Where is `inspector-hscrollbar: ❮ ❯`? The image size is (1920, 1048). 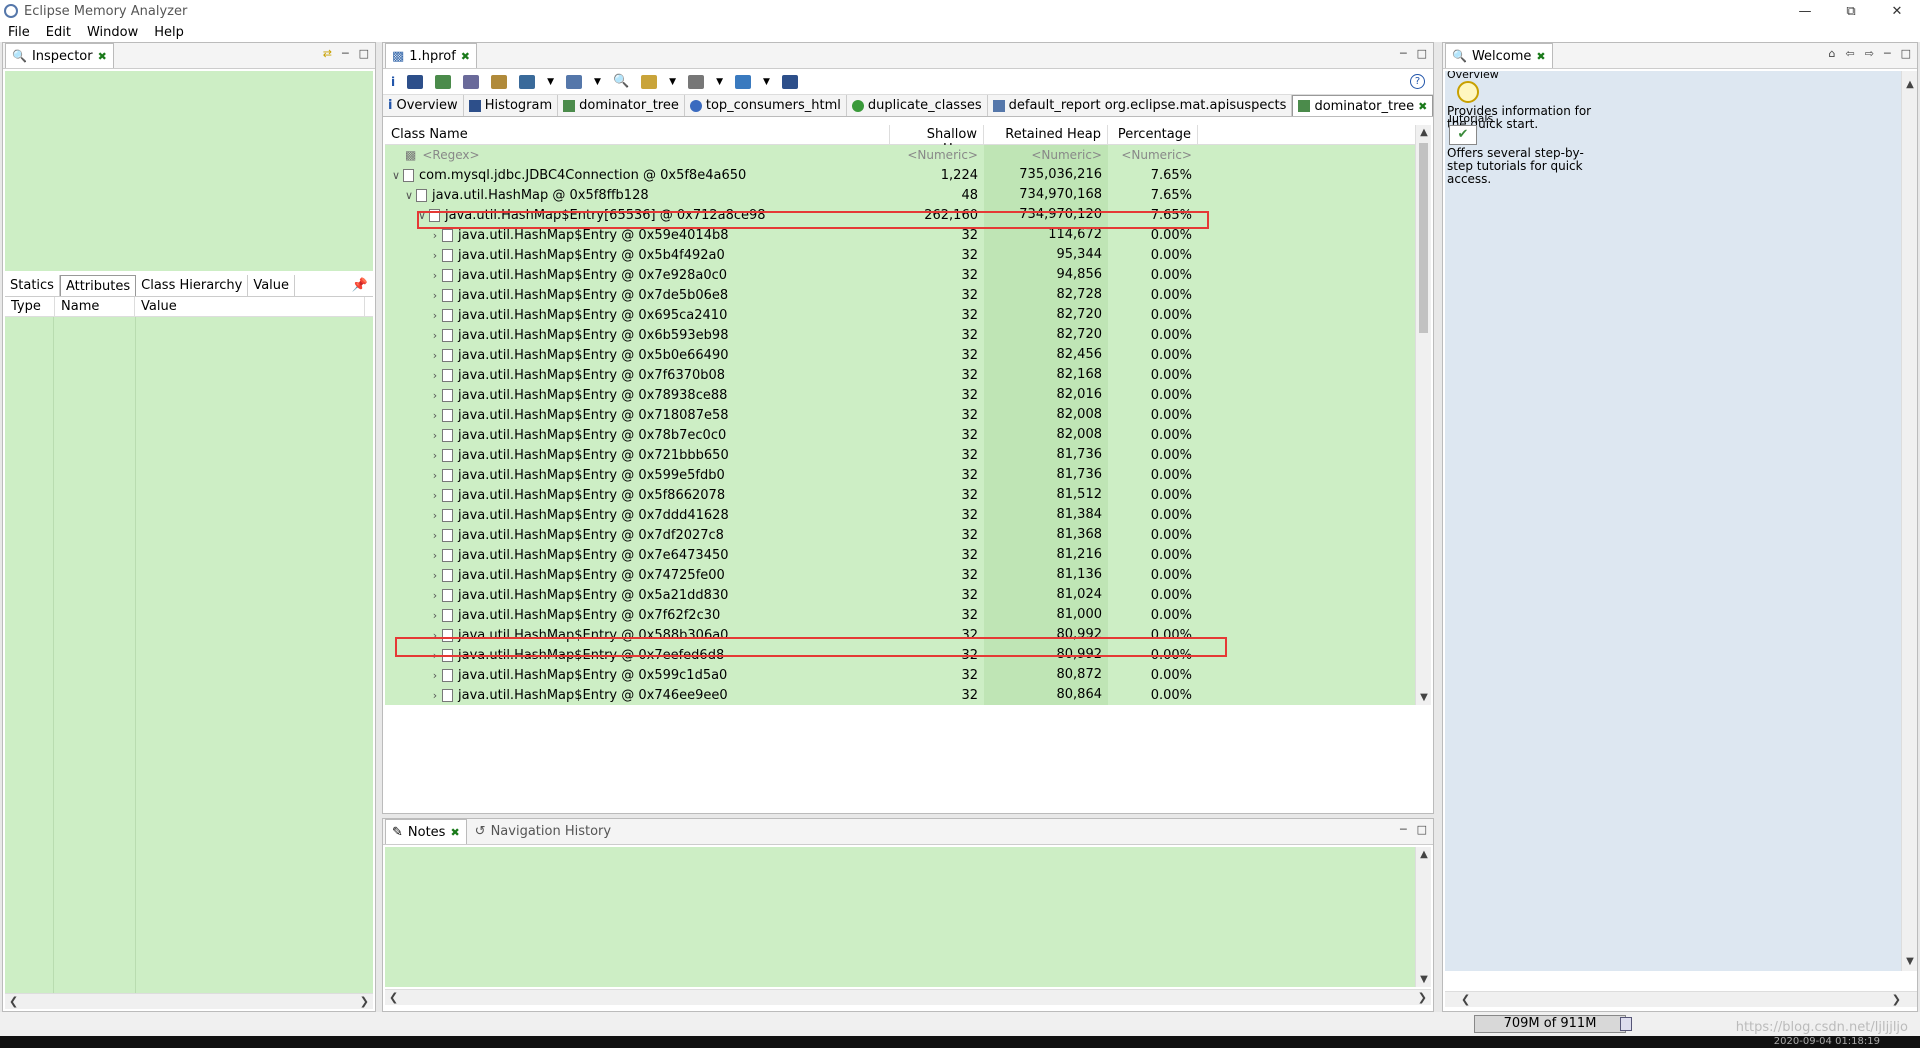
inspector-hscrollbar: ❮ ❯ is located at coordinates (189, 1001).